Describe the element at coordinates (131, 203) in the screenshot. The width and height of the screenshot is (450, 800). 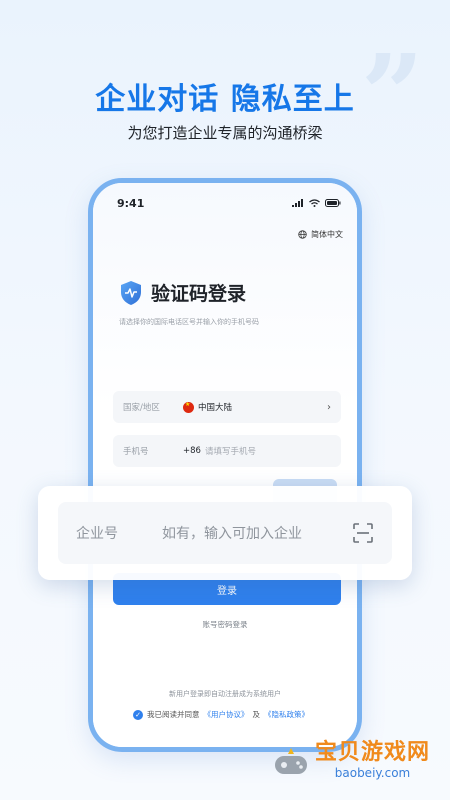
I see `status-time: 9:41` at that location.